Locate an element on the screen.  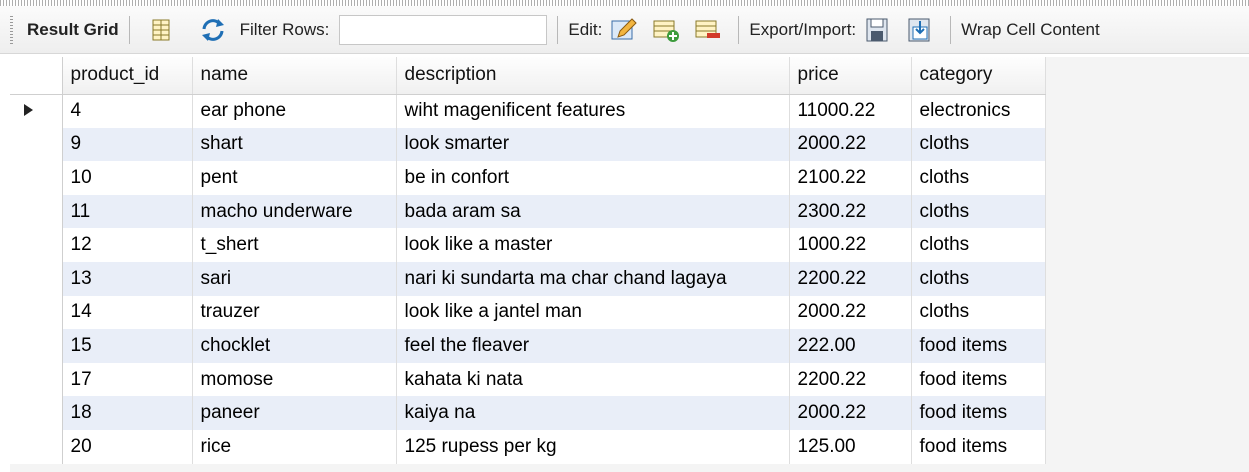
export-icon is located at coordinates (877, 30).